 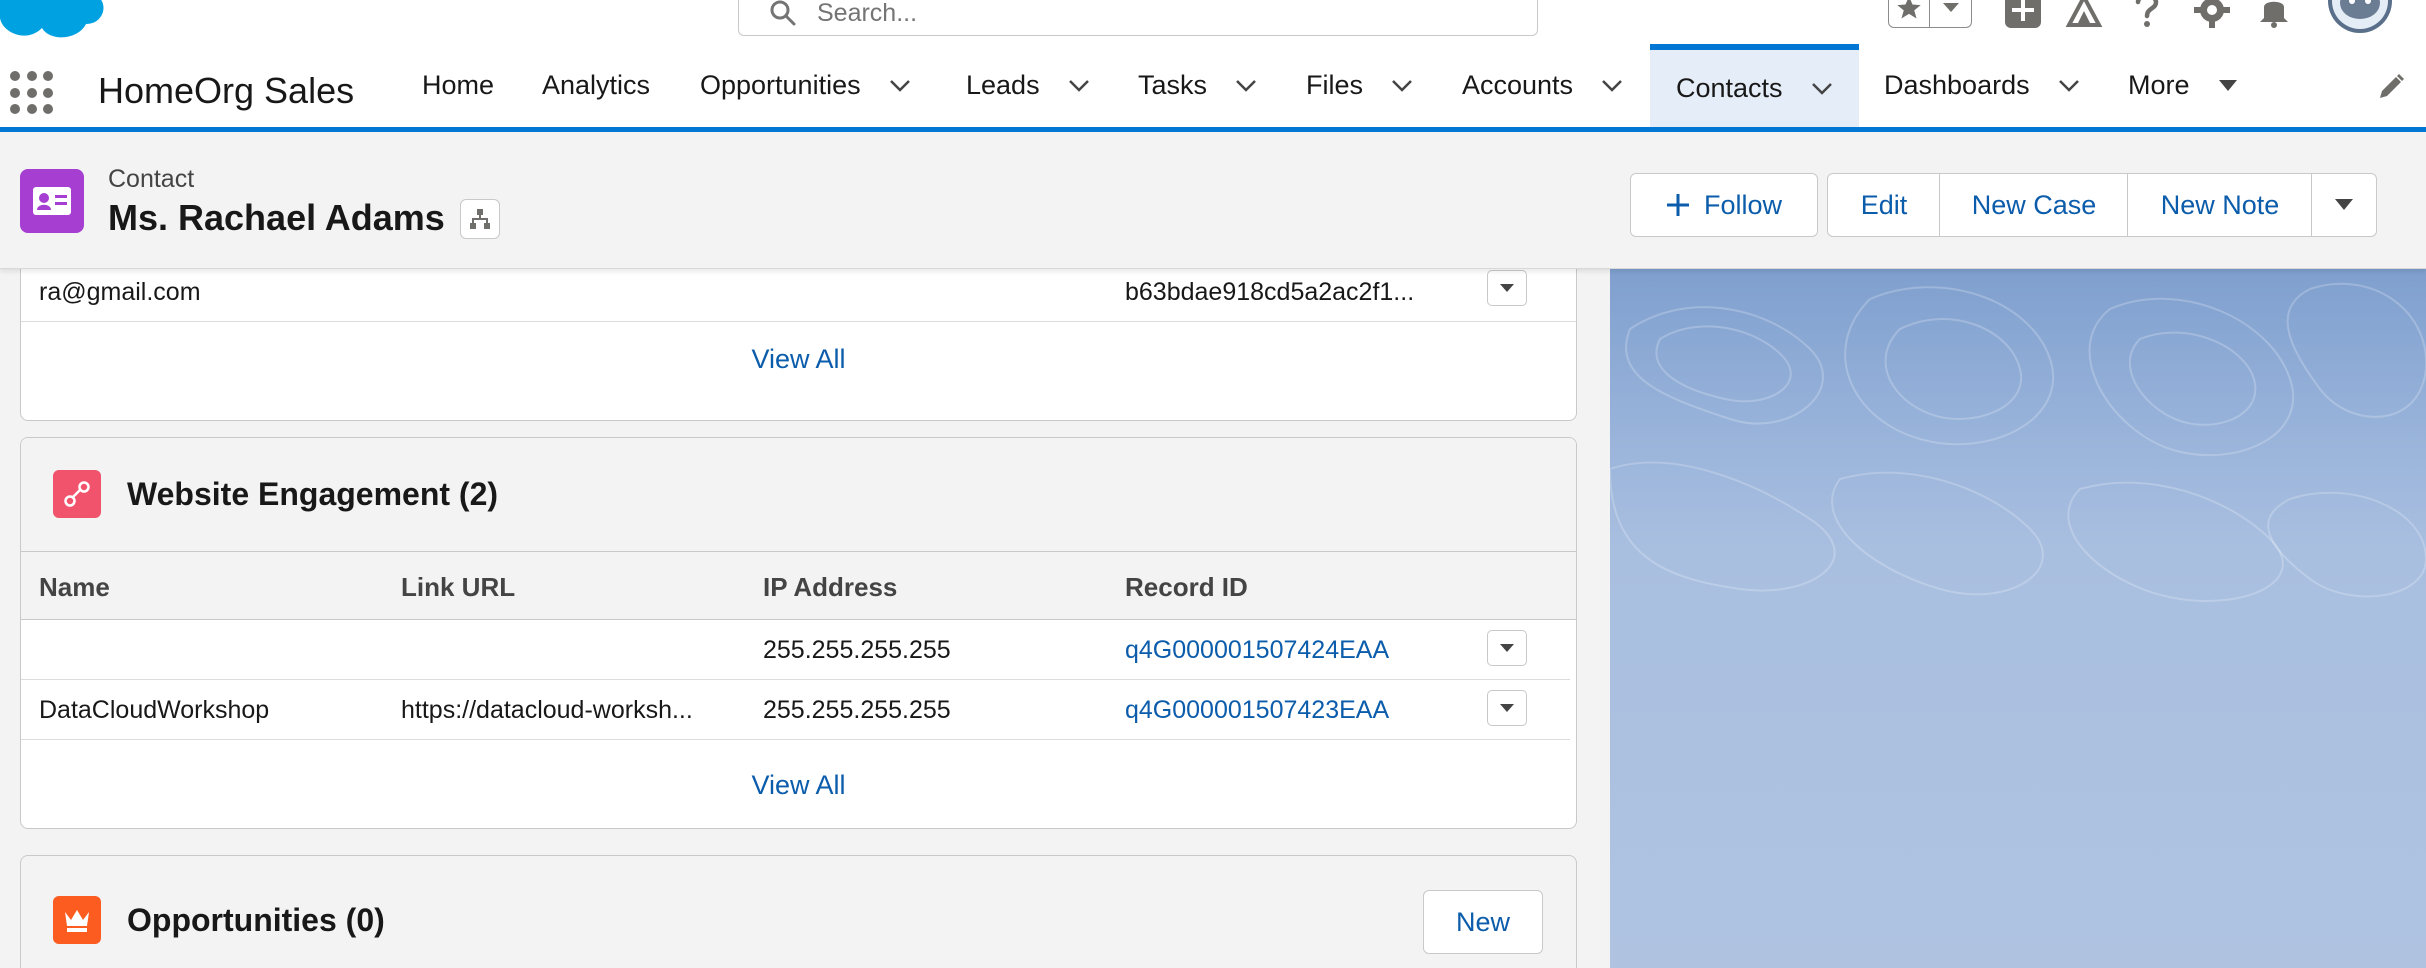 I want to click on follow-label: Follow, so click(x=1743, y=204).